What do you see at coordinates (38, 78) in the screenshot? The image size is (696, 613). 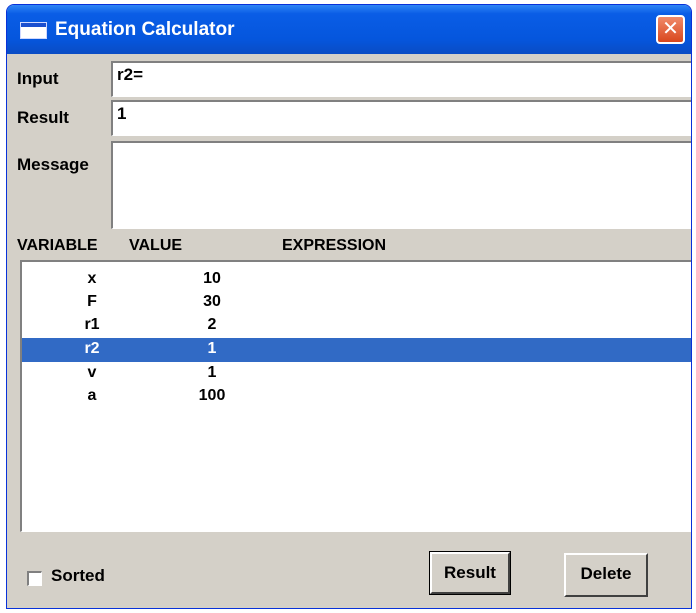 I see `input-label: Input` at bounding box center [38, 78].